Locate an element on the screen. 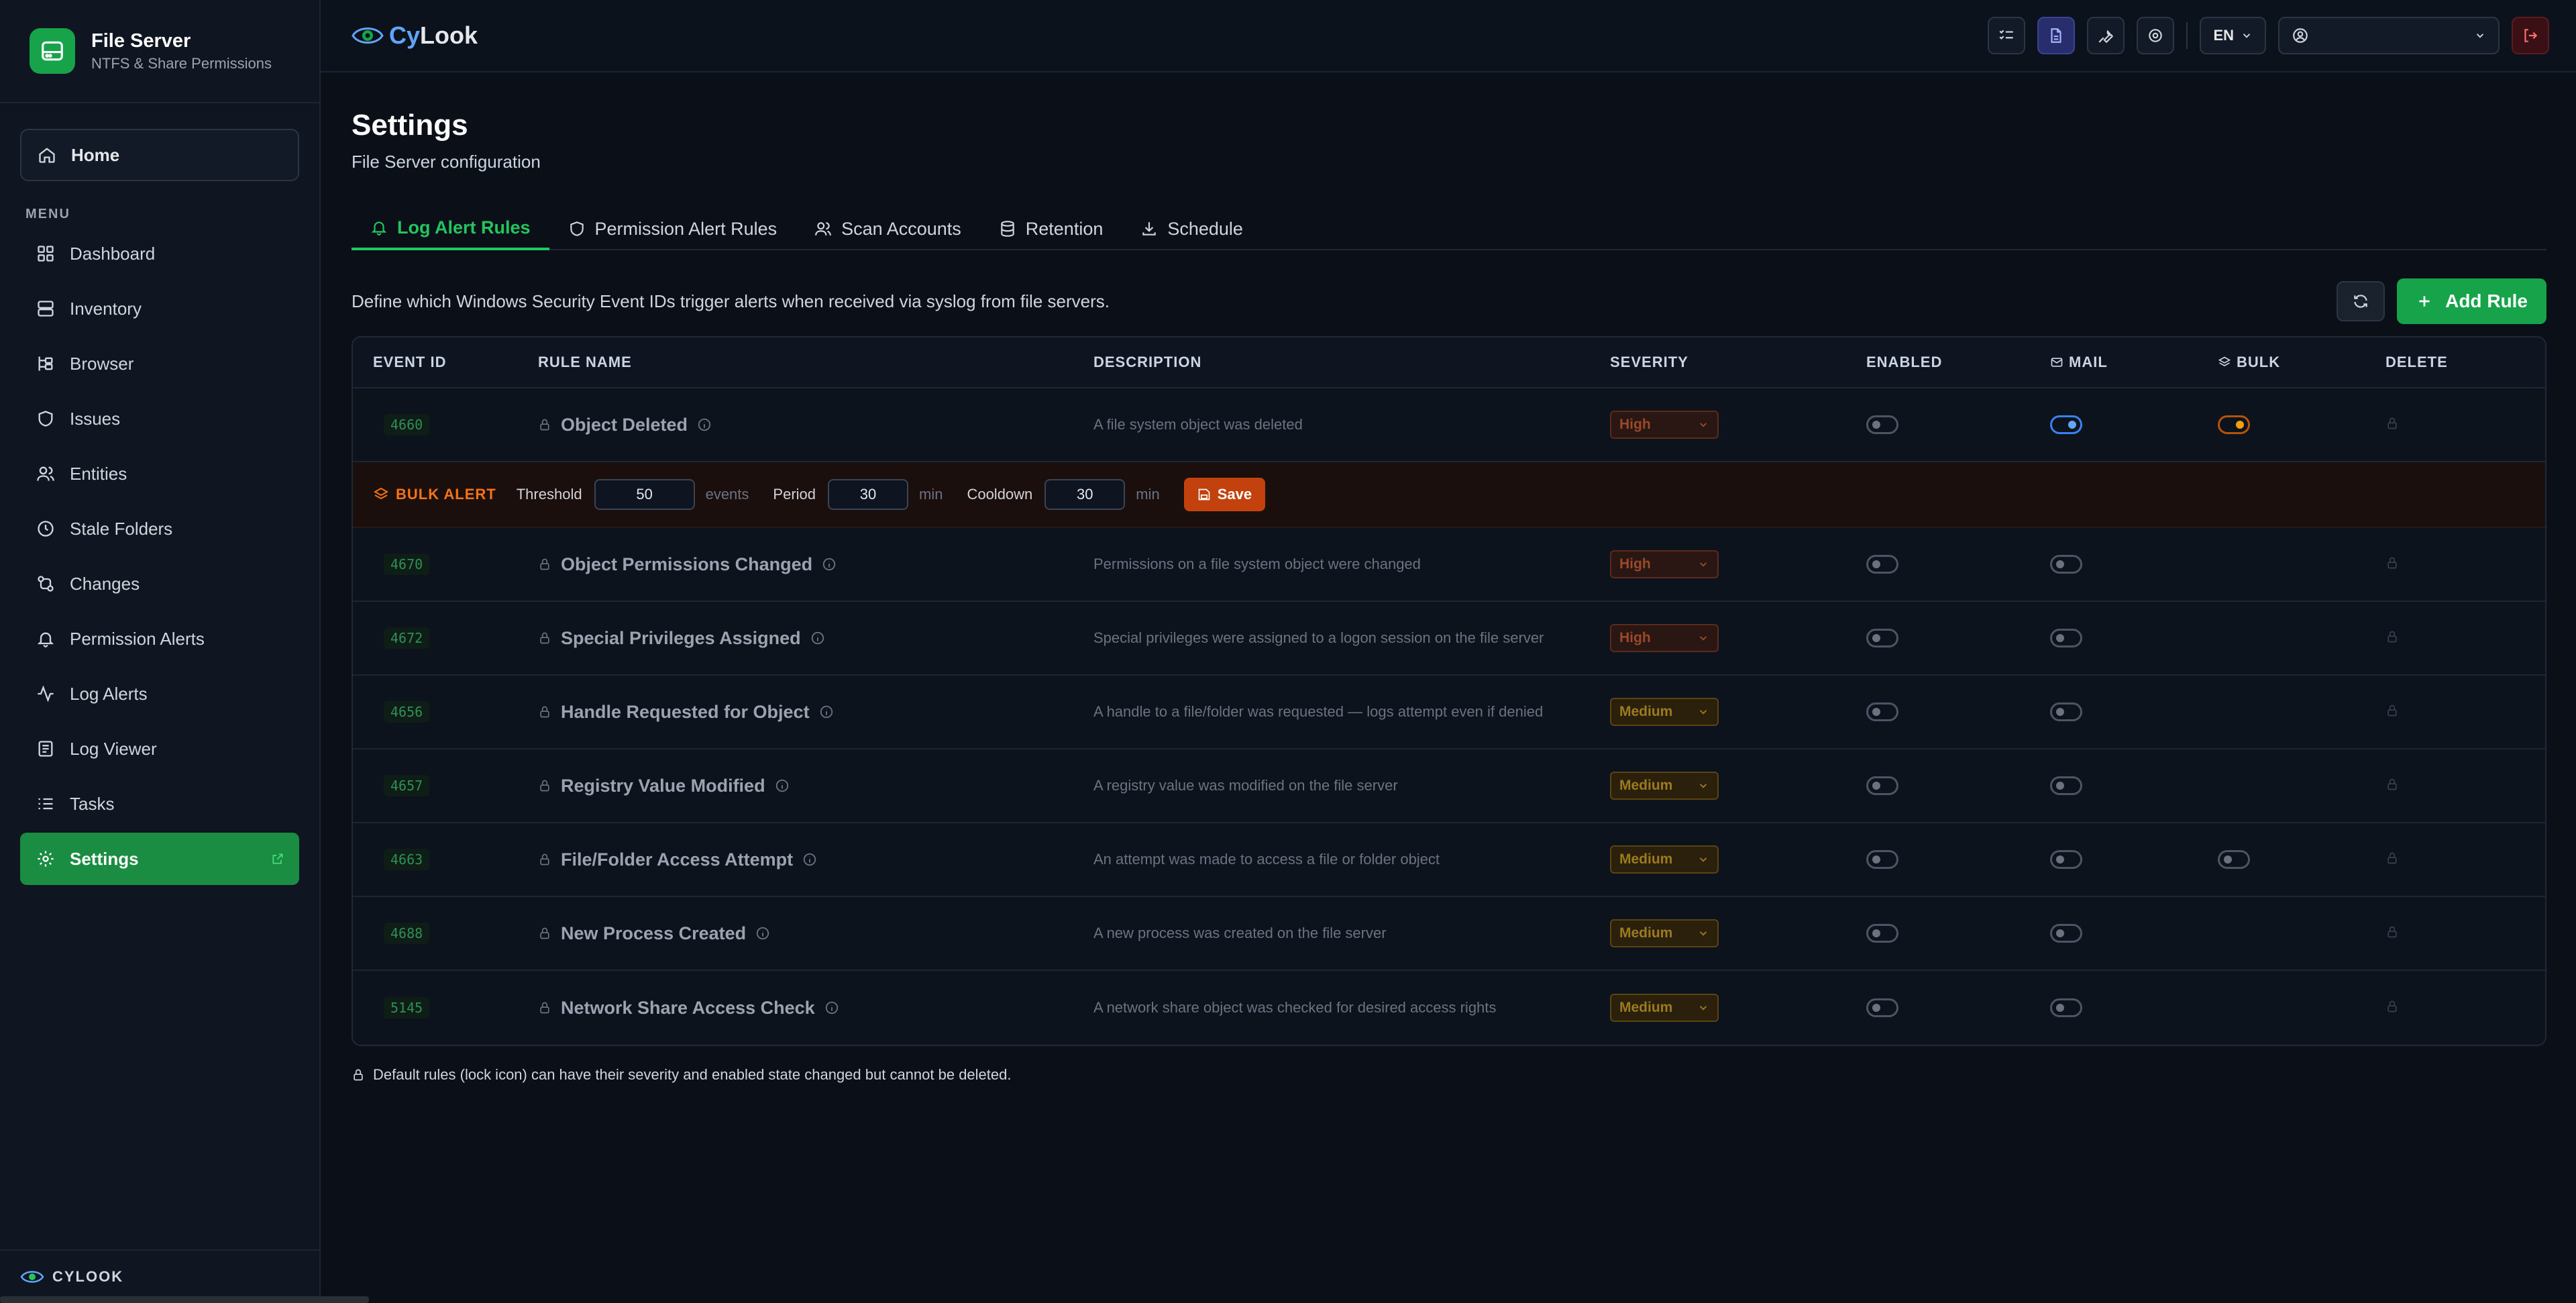 This screenshot has width=2576, height=1303. tab-schedule: Schedule is located at coordinates (1192, 228).